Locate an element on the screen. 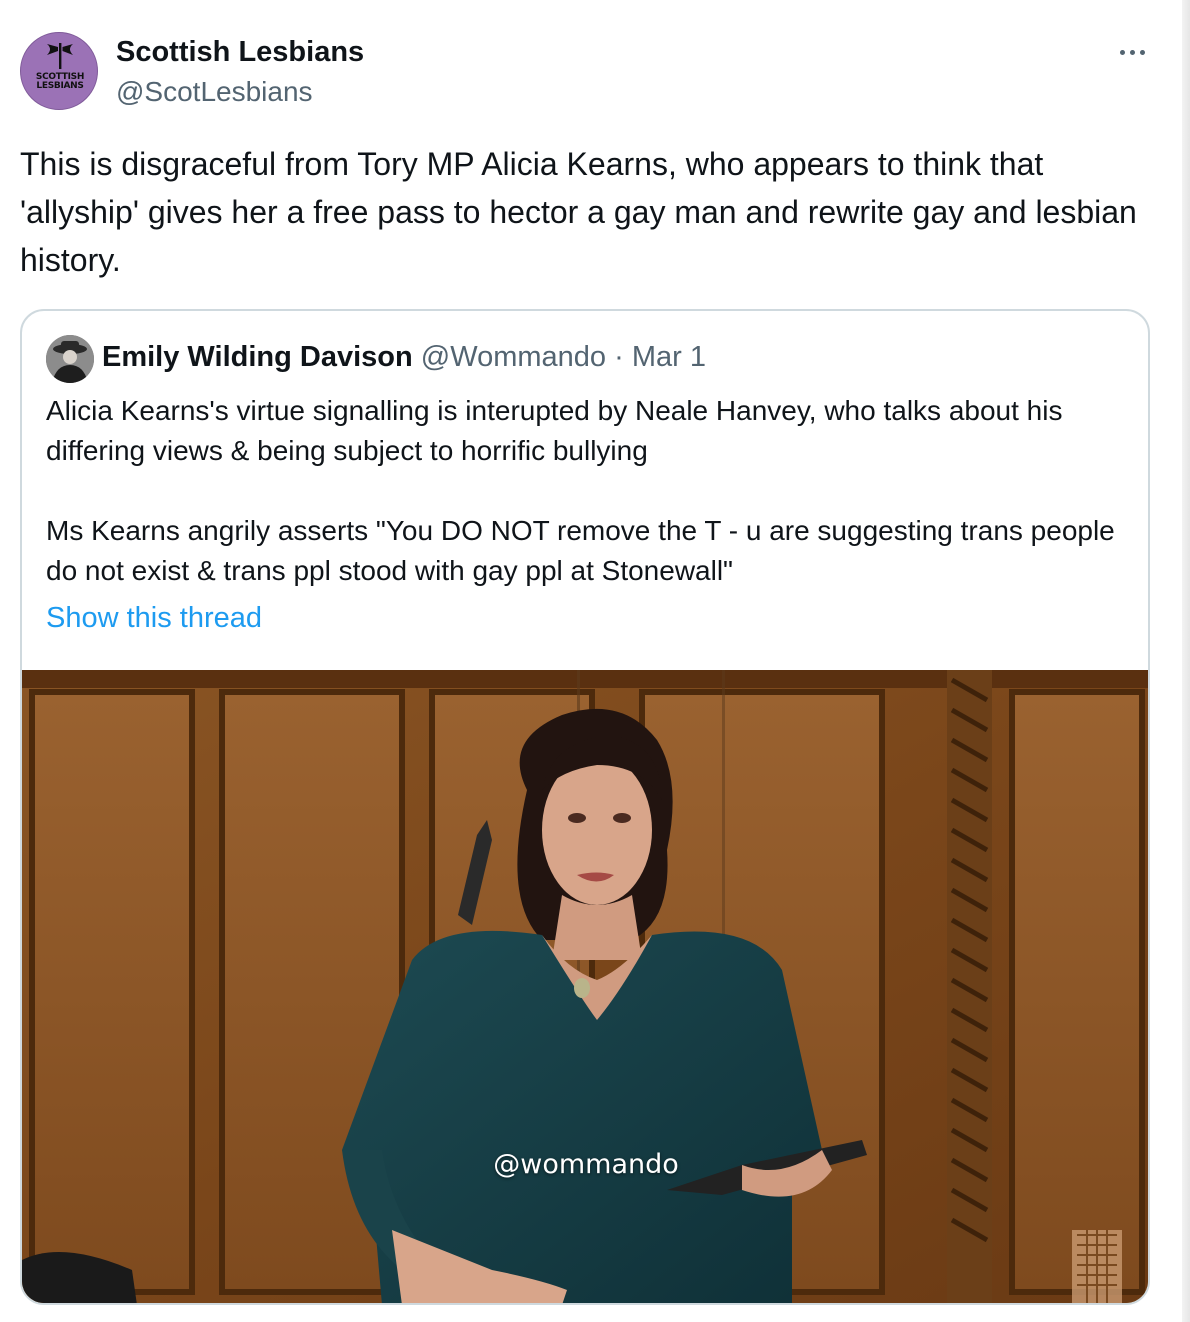  author-handle: @ScotLesbians is located at coordinates (214, 92).